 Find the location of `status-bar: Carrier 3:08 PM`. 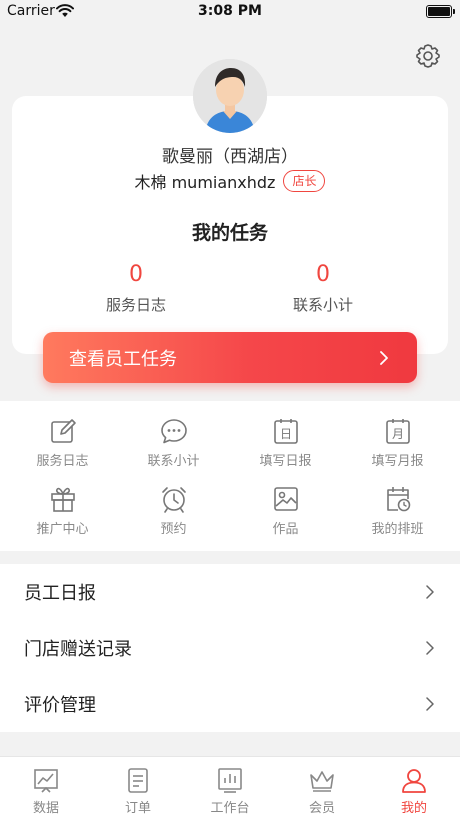

status-bar: Carrier 3:08 PM is located at coordinates (230, 12).